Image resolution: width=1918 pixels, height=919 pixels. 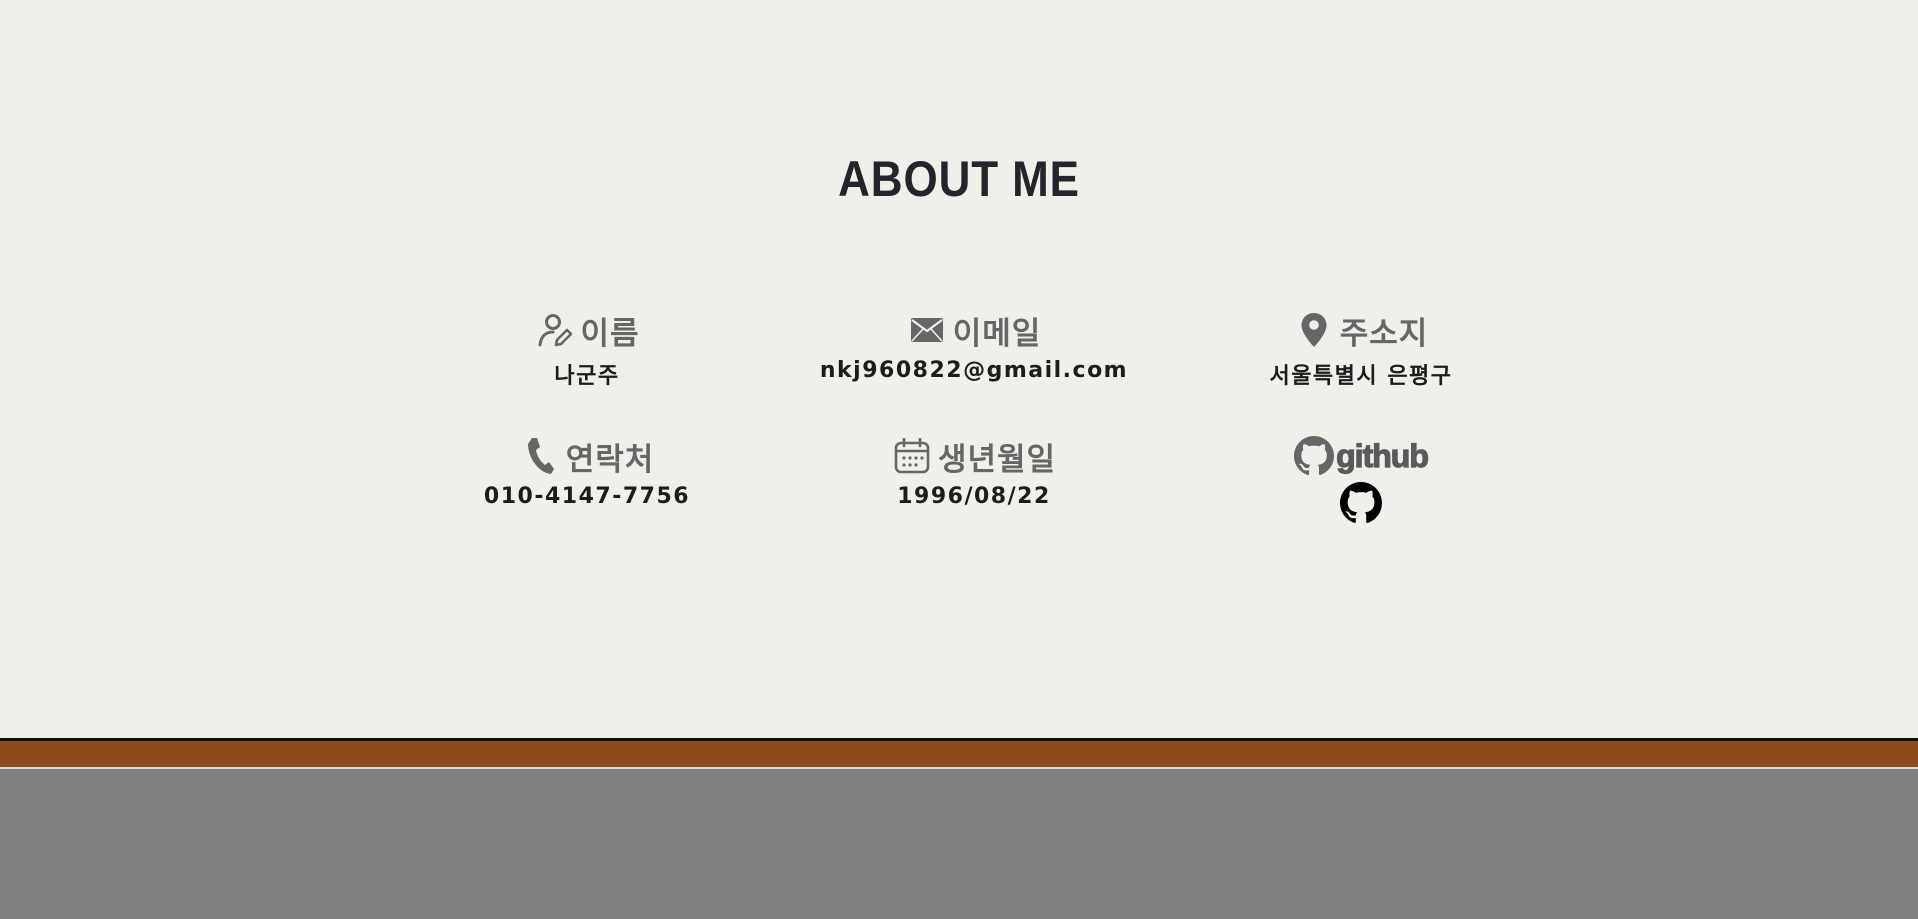 What do you see at coordinates (554, 330) in the screenshot?
I see `user-pen-icon` at bounding box center [554, 330].